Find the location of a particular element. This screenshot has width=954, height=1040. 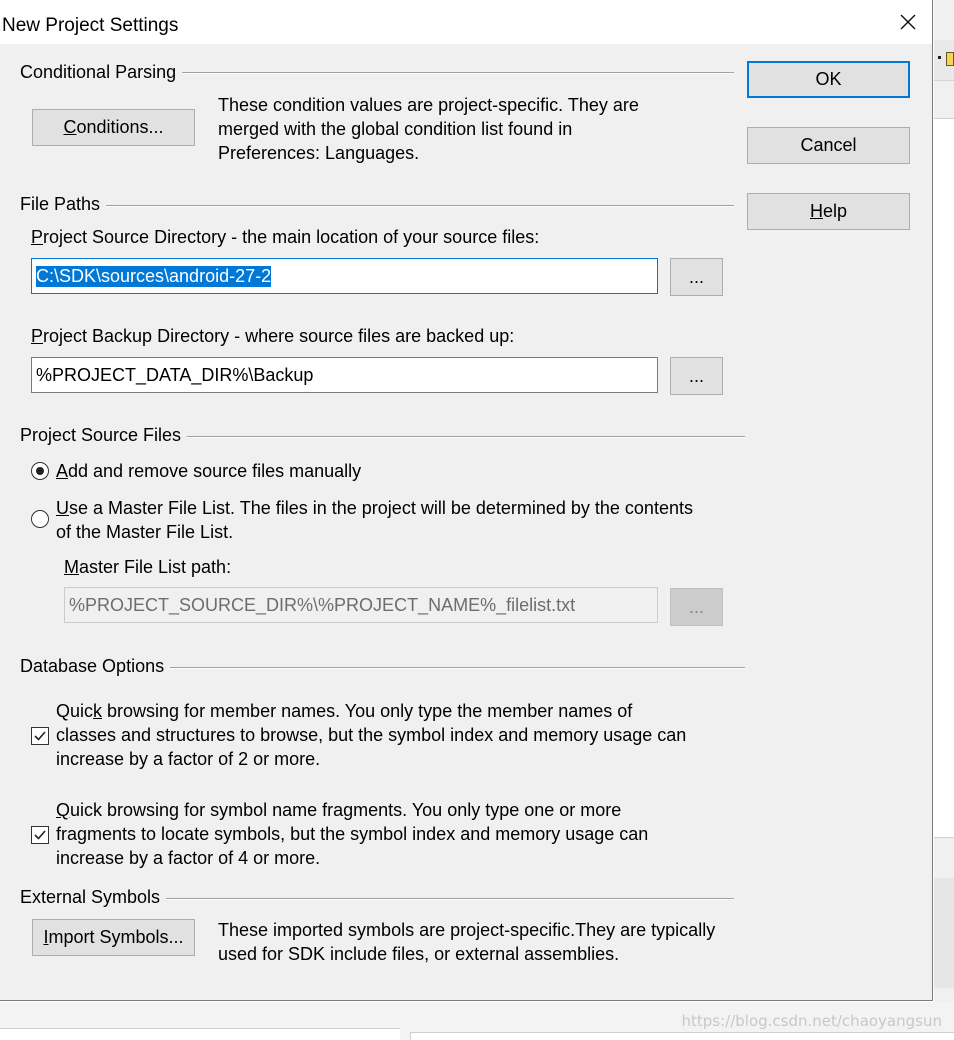

background-app-right-edge is located at coordinates (944, 520).